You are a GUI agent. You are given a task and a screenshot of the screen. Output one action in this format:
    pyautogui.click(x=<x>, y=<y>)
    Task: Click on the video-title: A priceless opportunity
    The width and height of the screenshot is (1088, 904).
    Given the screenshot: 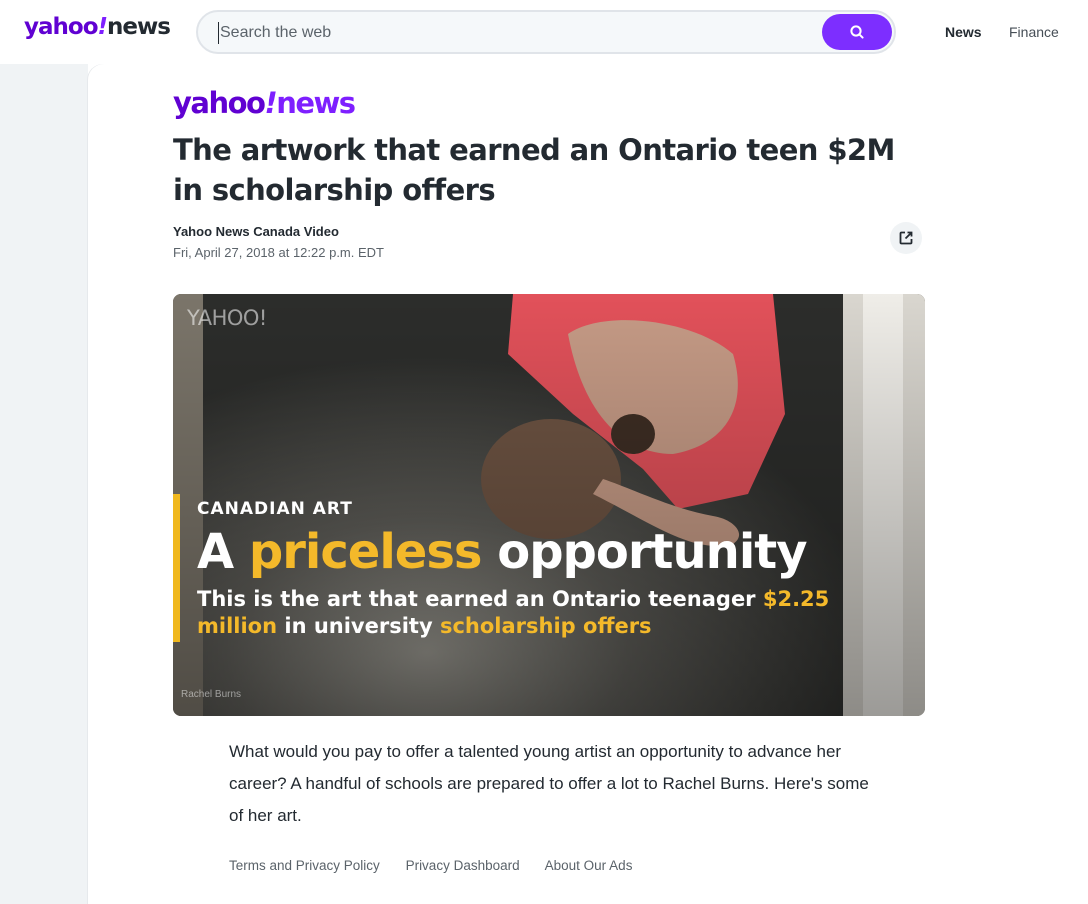 What is the action you would take?
    pyautogui.click(x=502, y=552)
    